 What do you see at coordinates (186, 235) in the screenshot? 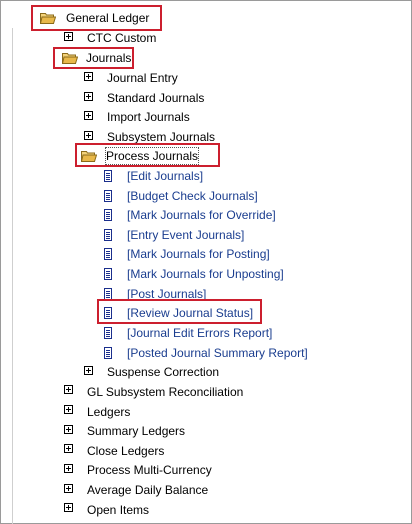
I see `tree-link: [Entry Event Journals]` at bounding box center [186, 235].